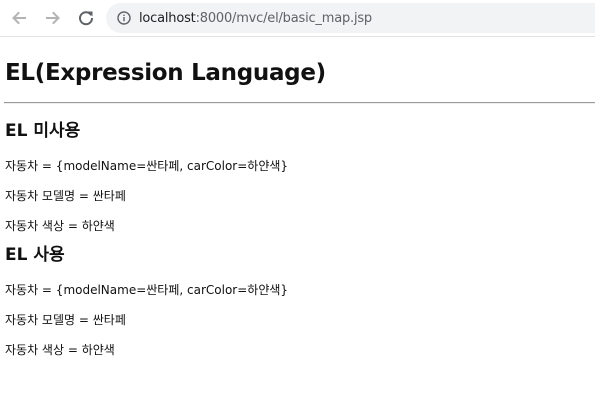  I want to click on url-text: localhost:8000/mvc/el/basic_map.jsp, so click(255, 18).